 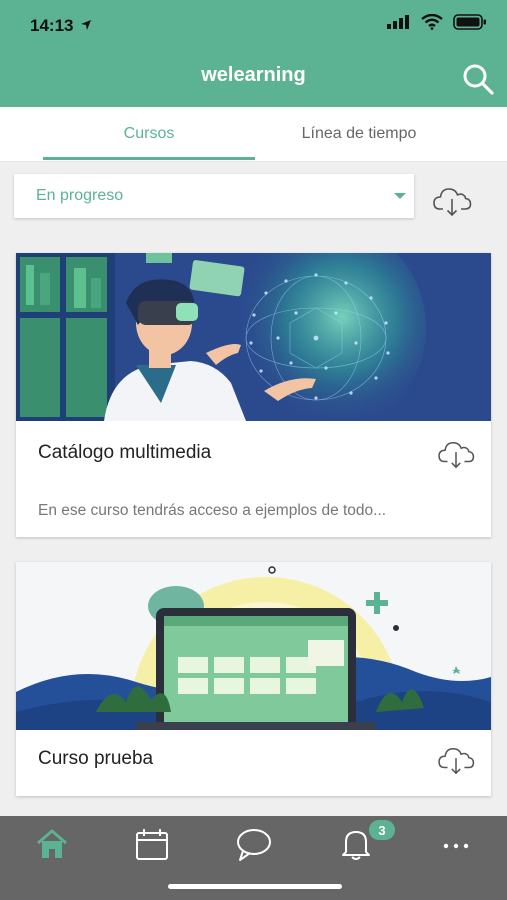 What do you see at coordinates (125, 452) in the screenshot?
I see `course-title: Catálogo multimedia` at bounding box center [125, 452].